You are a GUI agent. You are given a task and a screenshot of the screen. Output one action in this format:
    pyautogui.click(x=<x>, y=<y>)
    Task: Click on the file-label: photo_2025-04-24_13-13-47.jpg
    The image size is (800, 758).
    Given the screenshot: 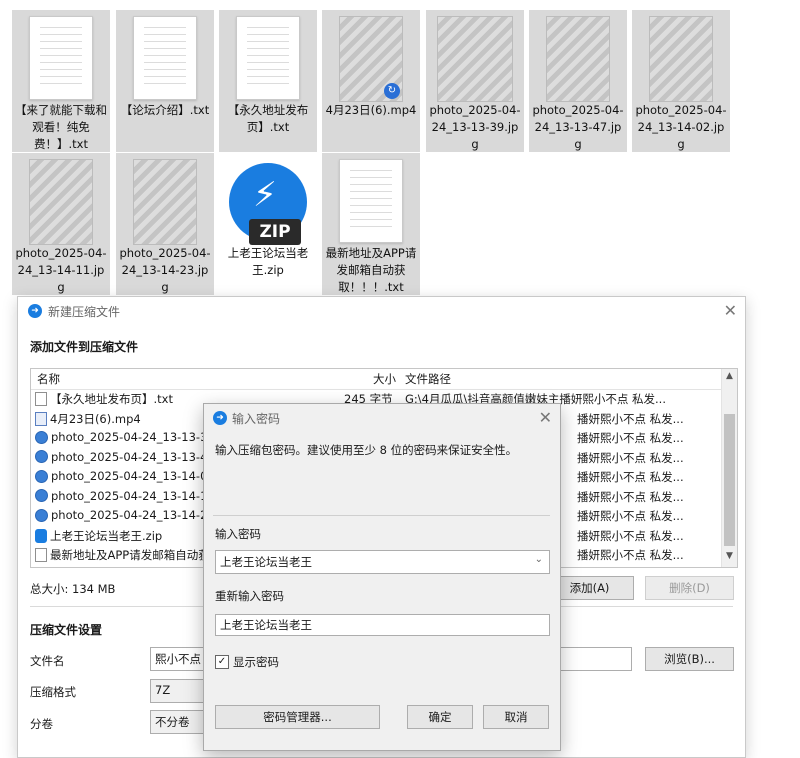 What is the action you would take?
    pyautogui.click(x=578, y=127)
    